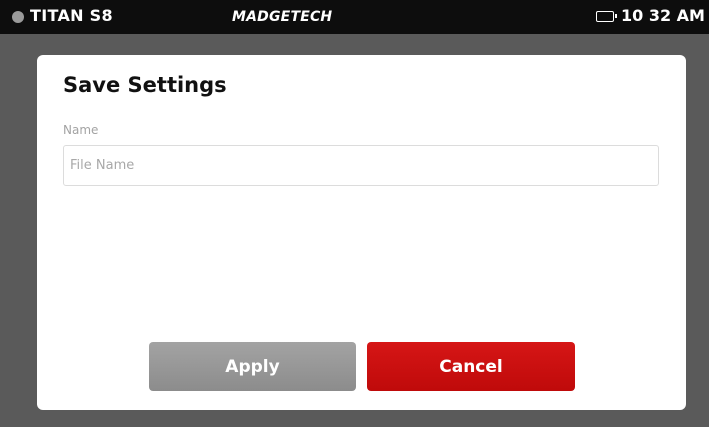 This screenshot has width=709, height=427. I want to click on battery-icon, so click(606, 16).